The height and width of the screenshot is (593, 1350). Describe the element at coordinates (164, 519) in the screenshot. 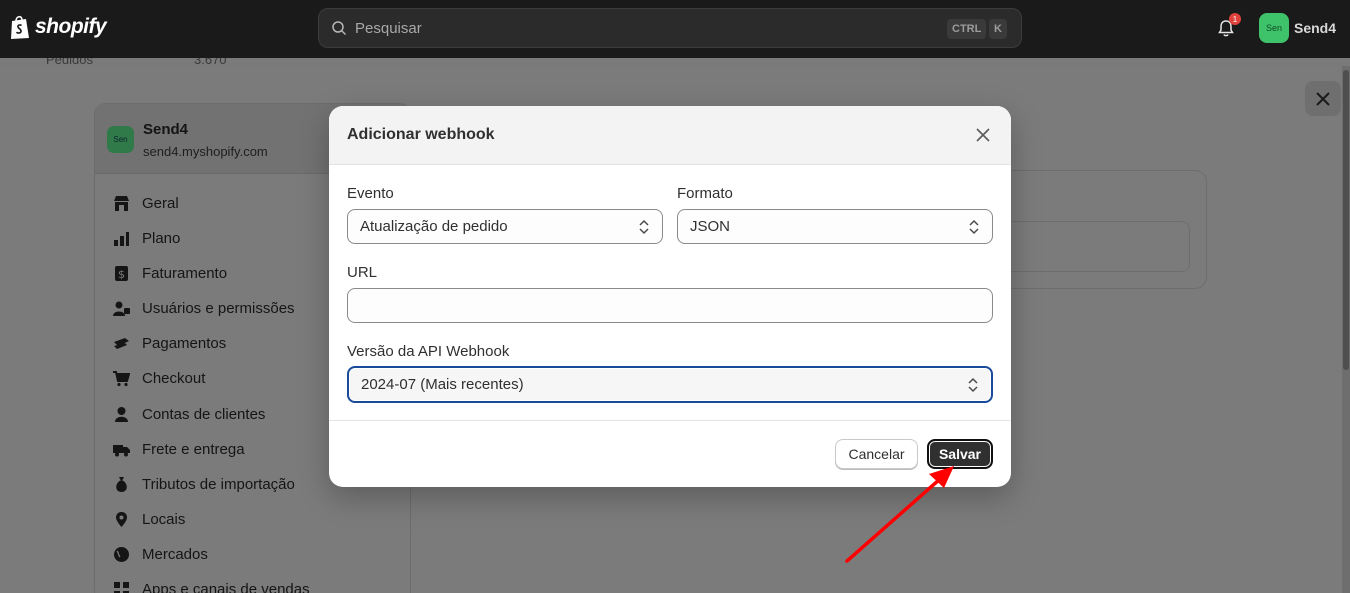

I see `sidebar-item-label: Locais` at that location.